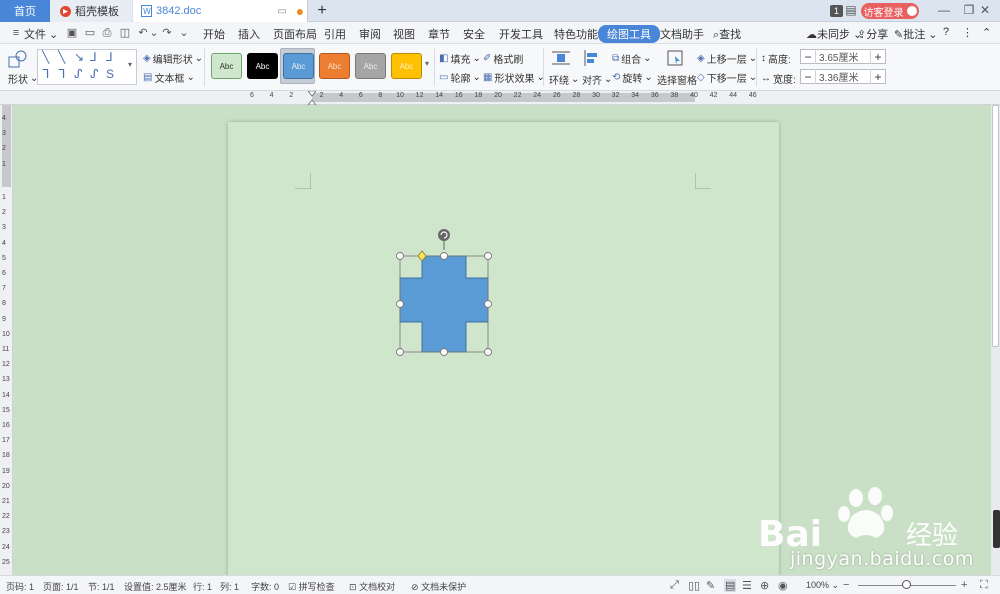 This screenshot has width=1000, height=594. I want to click on menu-features: 特色功能, so click(576, 34).